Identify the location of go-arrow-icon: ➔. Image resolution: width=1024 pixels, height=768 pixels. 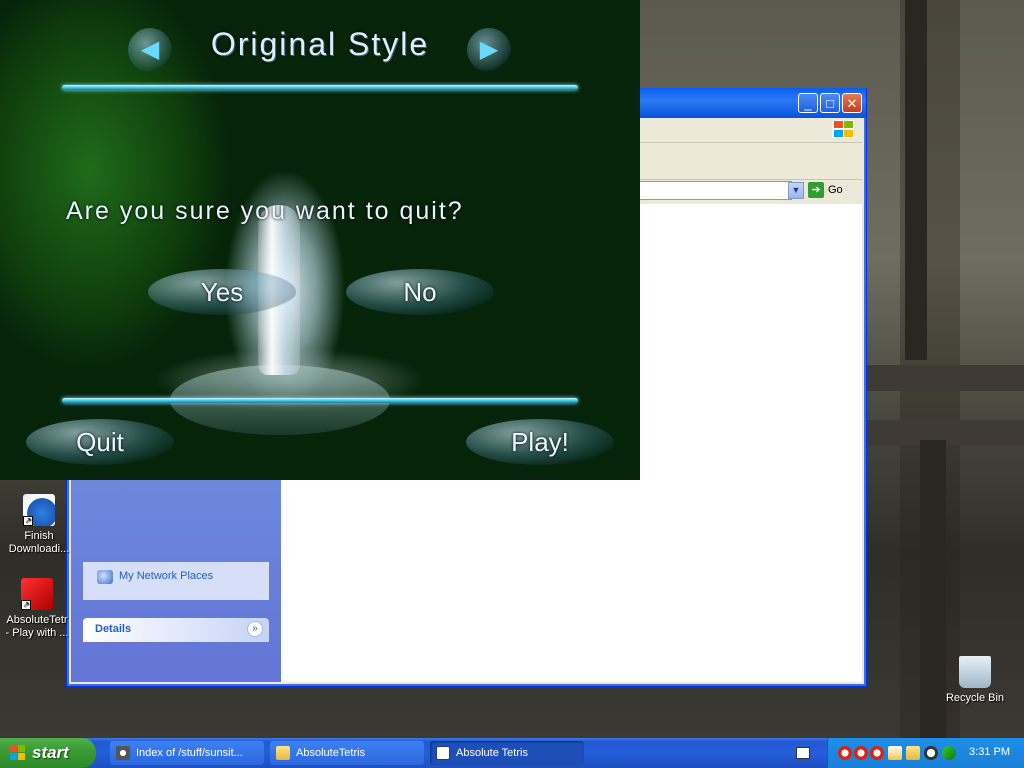
(816, 190).